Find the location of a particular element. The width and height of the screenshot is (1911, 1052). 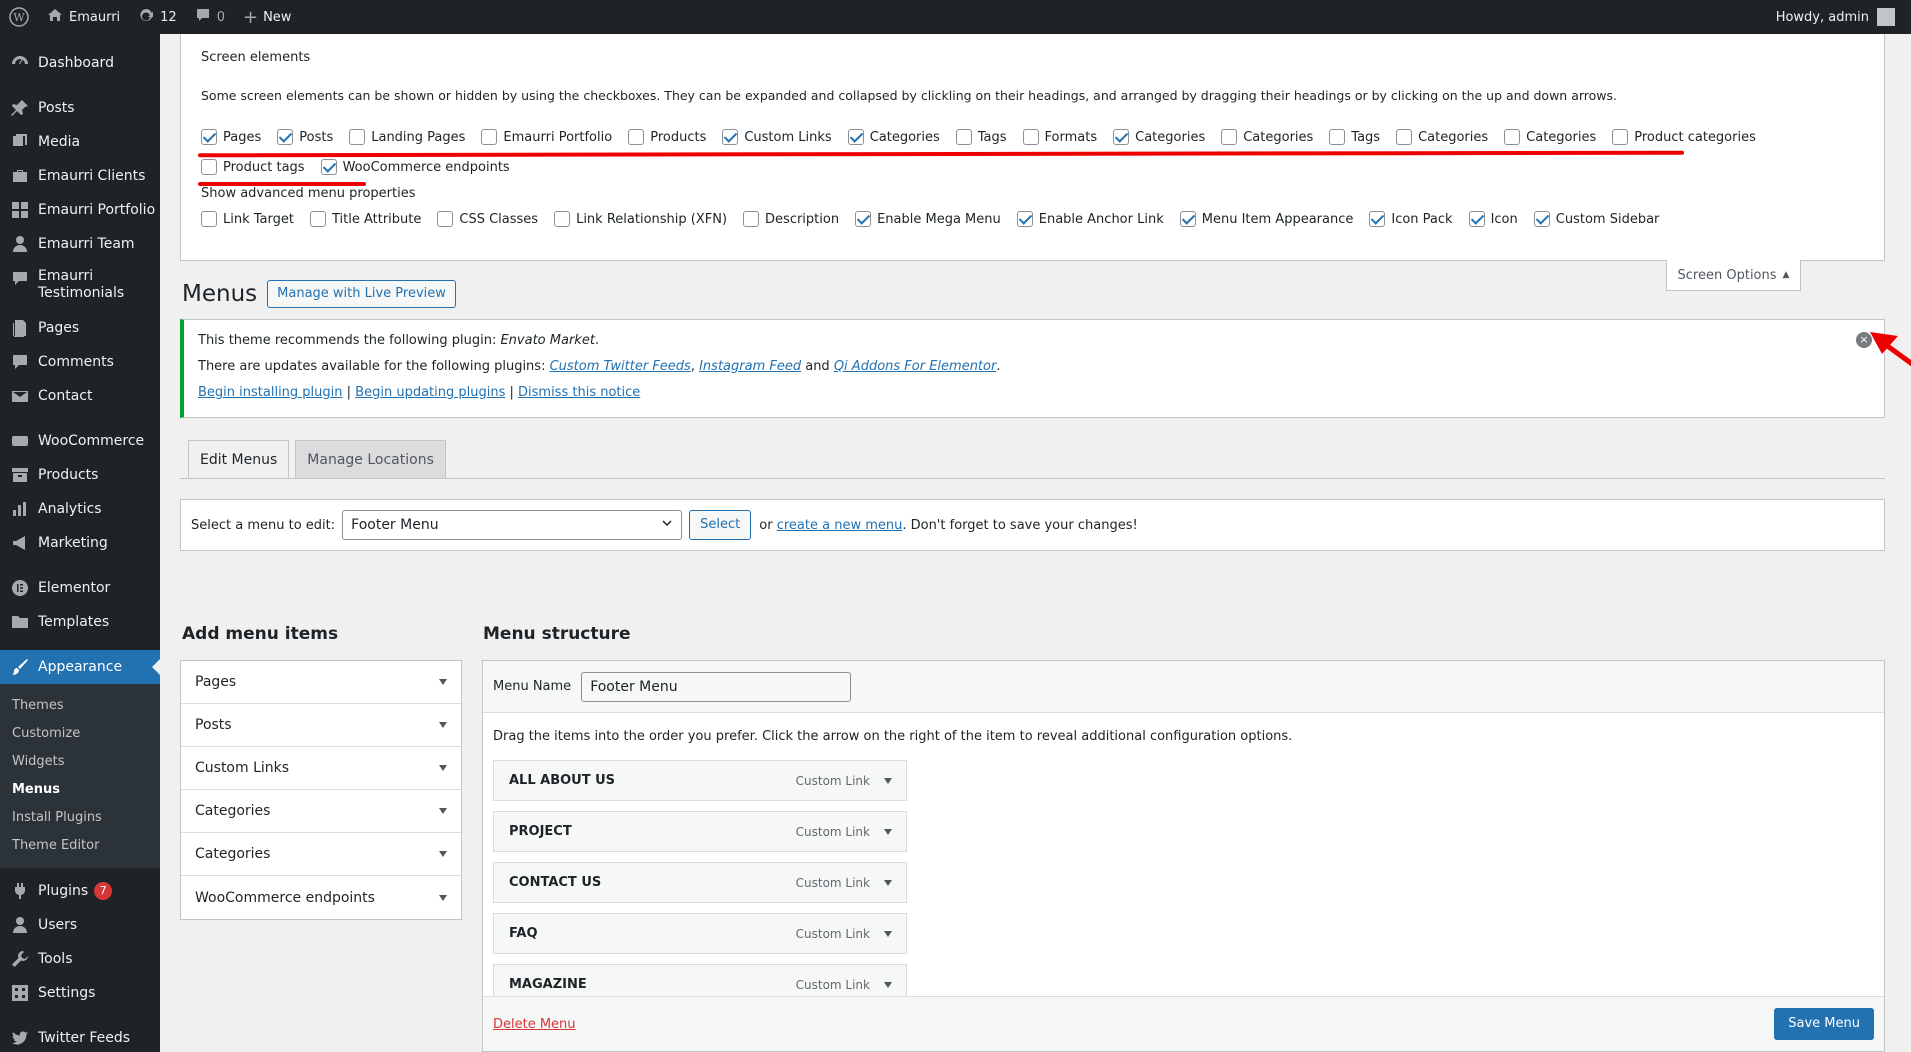

menu-item: ALL ABOUT US Custom Link is located at coordinates (700, 780).